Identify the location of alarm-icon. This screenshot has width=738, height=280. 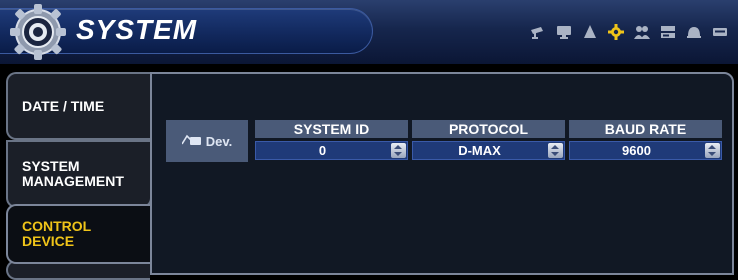
(590, 32).